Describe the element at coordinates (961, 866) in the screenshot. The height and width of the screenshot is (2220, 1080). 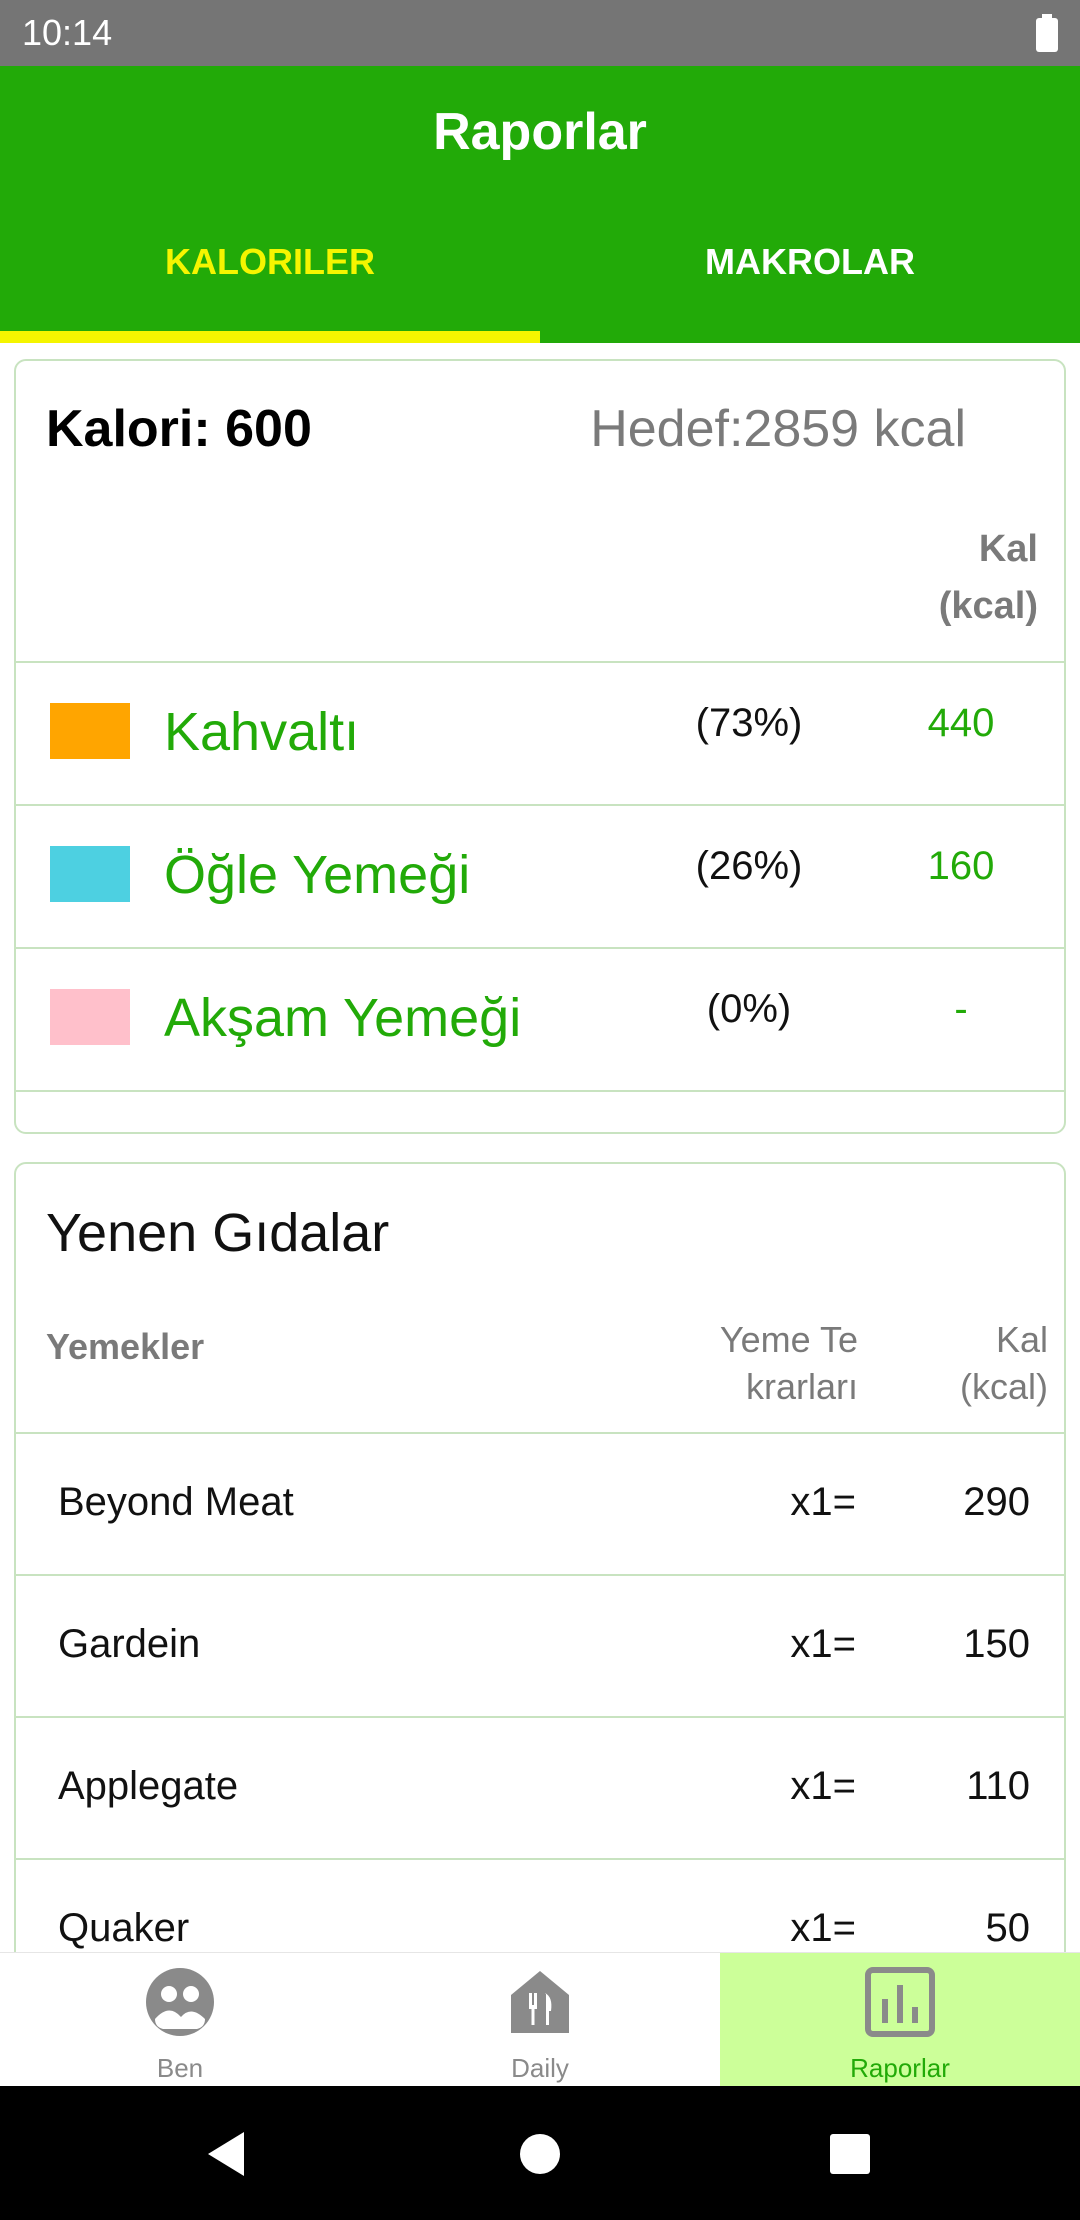
I see `meal-kcal: 160` at that location.